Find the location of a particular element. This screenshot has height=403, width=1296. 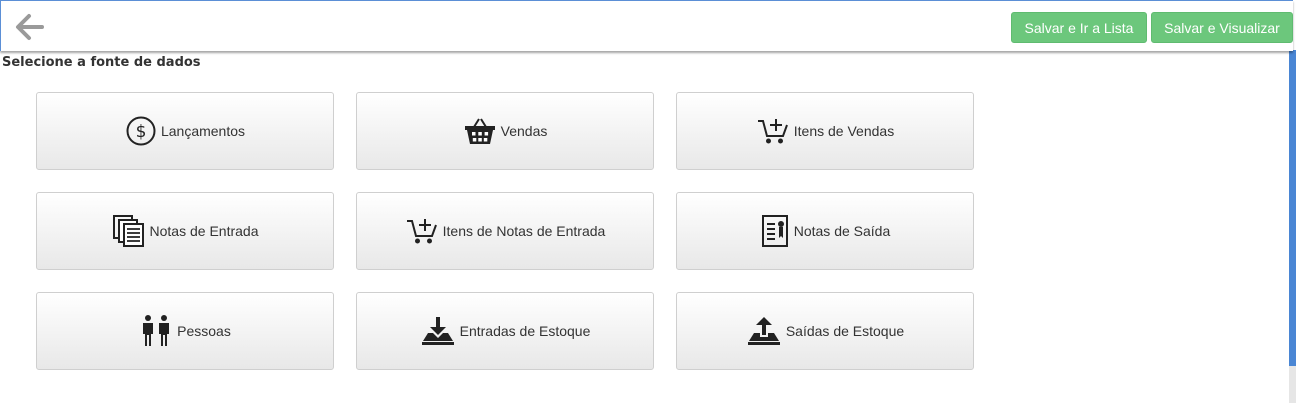

source-tile-label: Notas de Entrada is located at coordinates (204, 231).